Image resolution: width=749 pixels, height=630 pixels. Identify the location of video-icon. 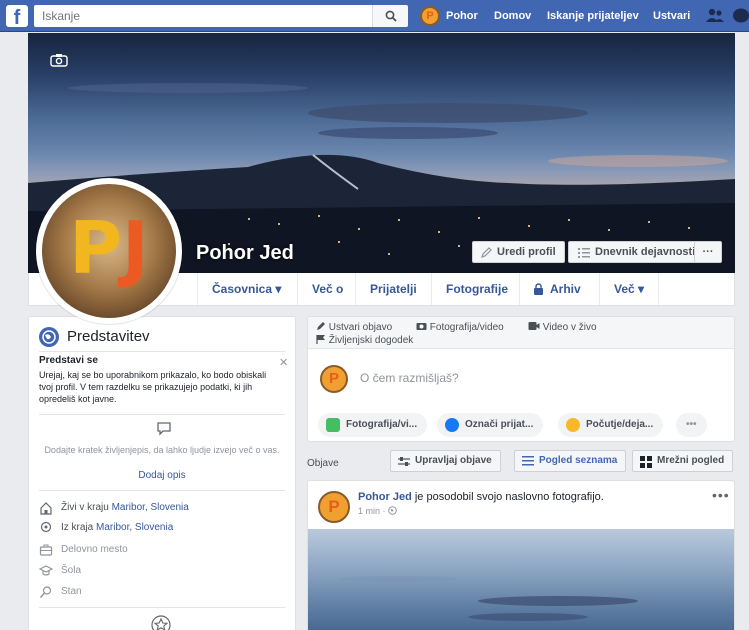
(534, 326).